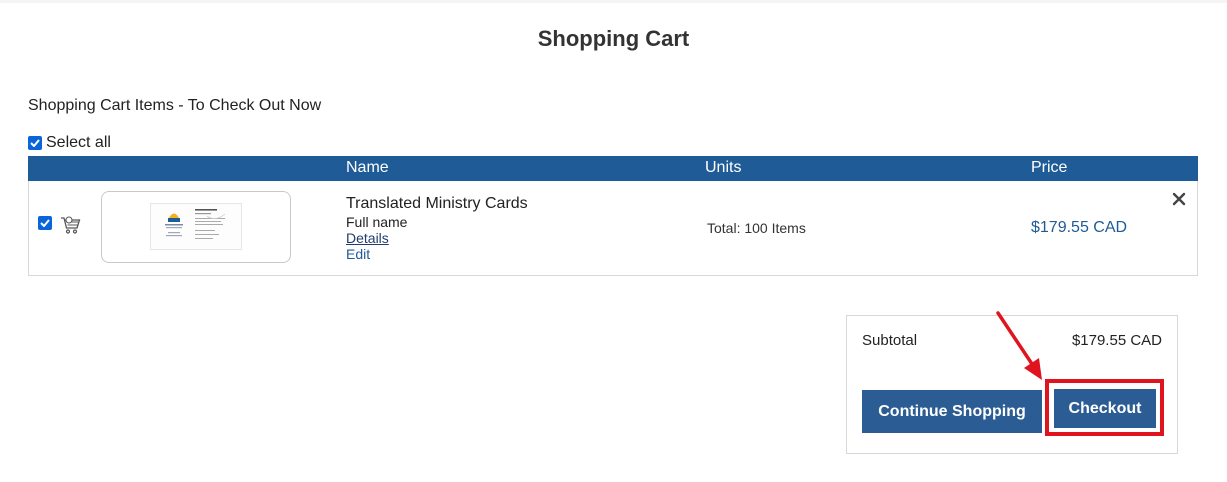  I want to click on product-variant: Full name, so click(377, 222).